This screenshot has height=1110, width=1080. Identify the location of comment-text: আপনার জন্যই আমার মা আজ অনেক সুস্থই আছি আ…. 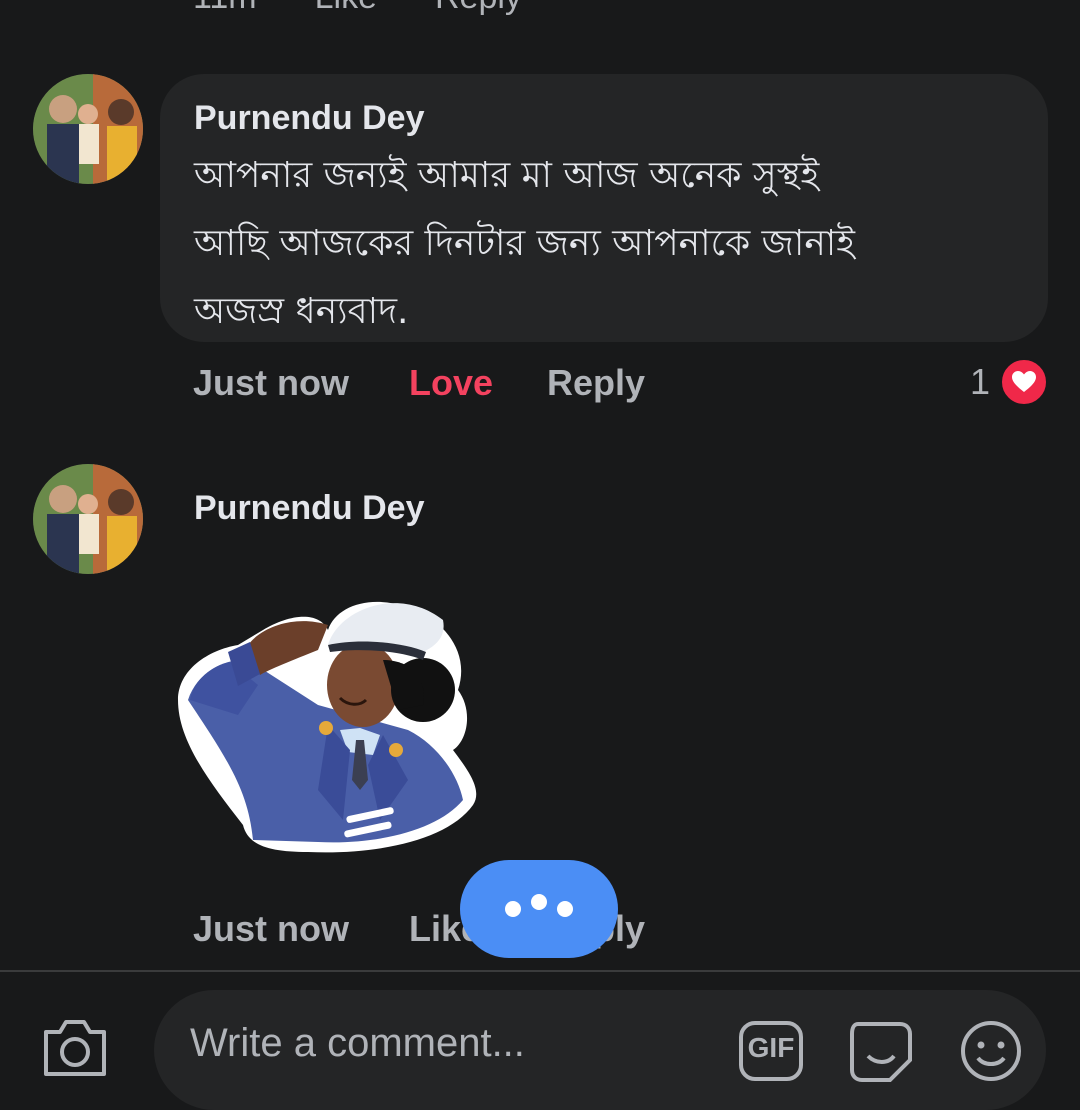
(604, 244).